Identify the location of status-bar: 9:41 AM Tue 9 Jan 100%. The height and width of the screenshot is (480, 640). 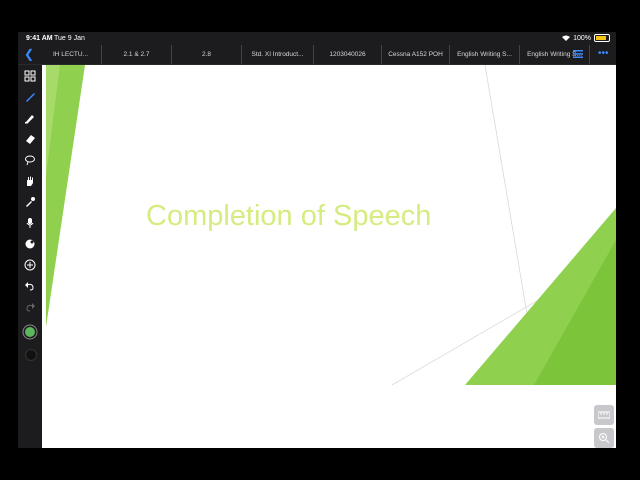
(317, 38).